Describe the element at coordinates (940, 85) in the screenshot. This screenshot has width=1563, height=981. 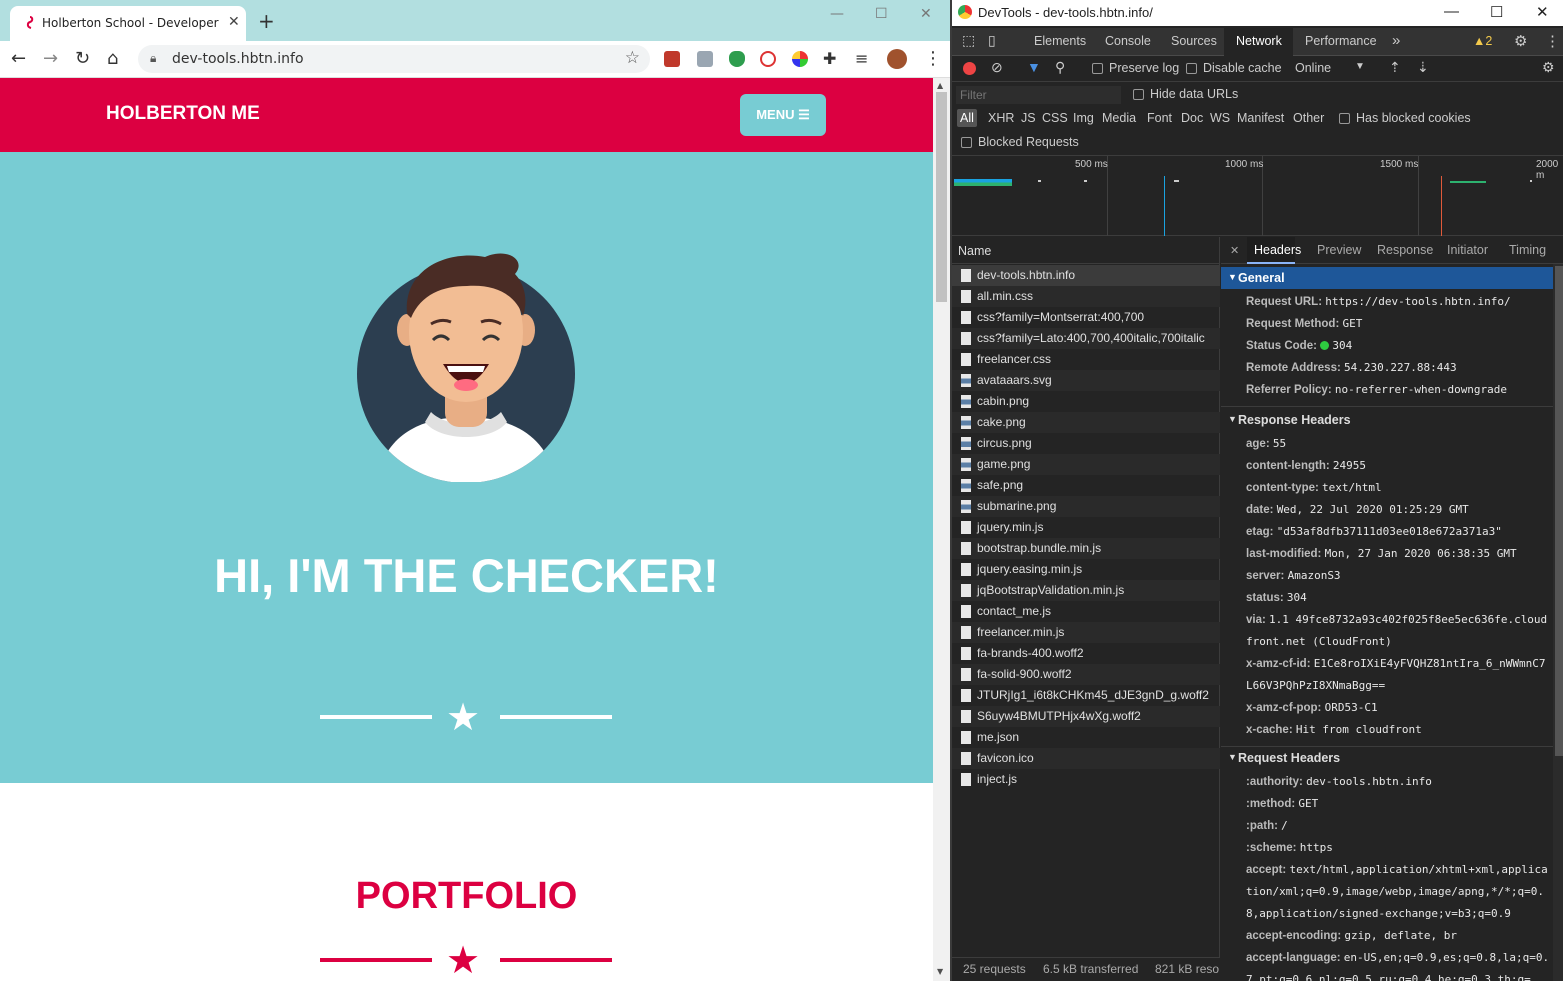
I see `scroll-up-icon: ▲` at that location.